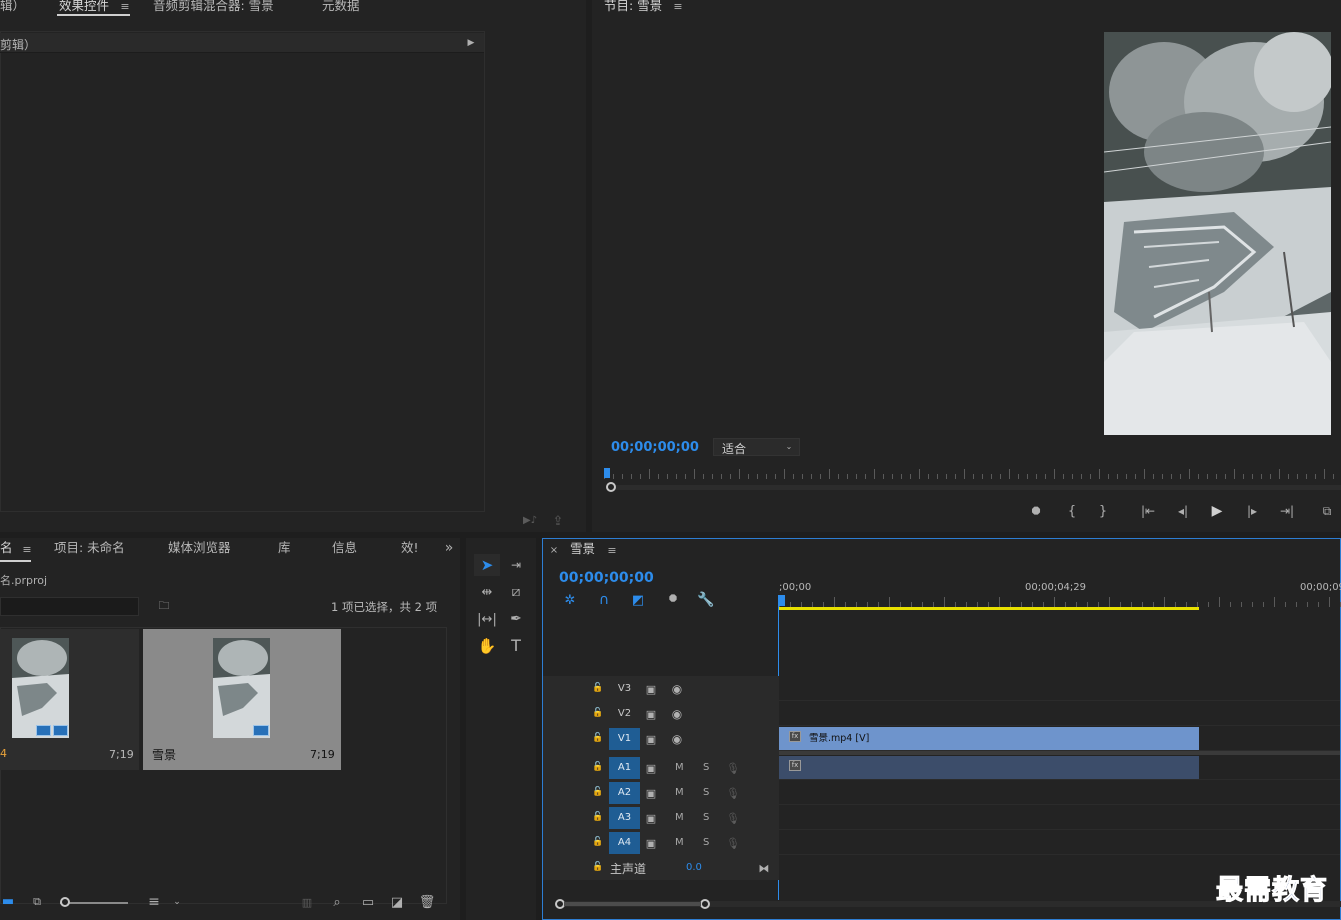 The height and width of the screenshot is (920, 1341). I want to click on snap-icon: ∩, so click(604, 600).